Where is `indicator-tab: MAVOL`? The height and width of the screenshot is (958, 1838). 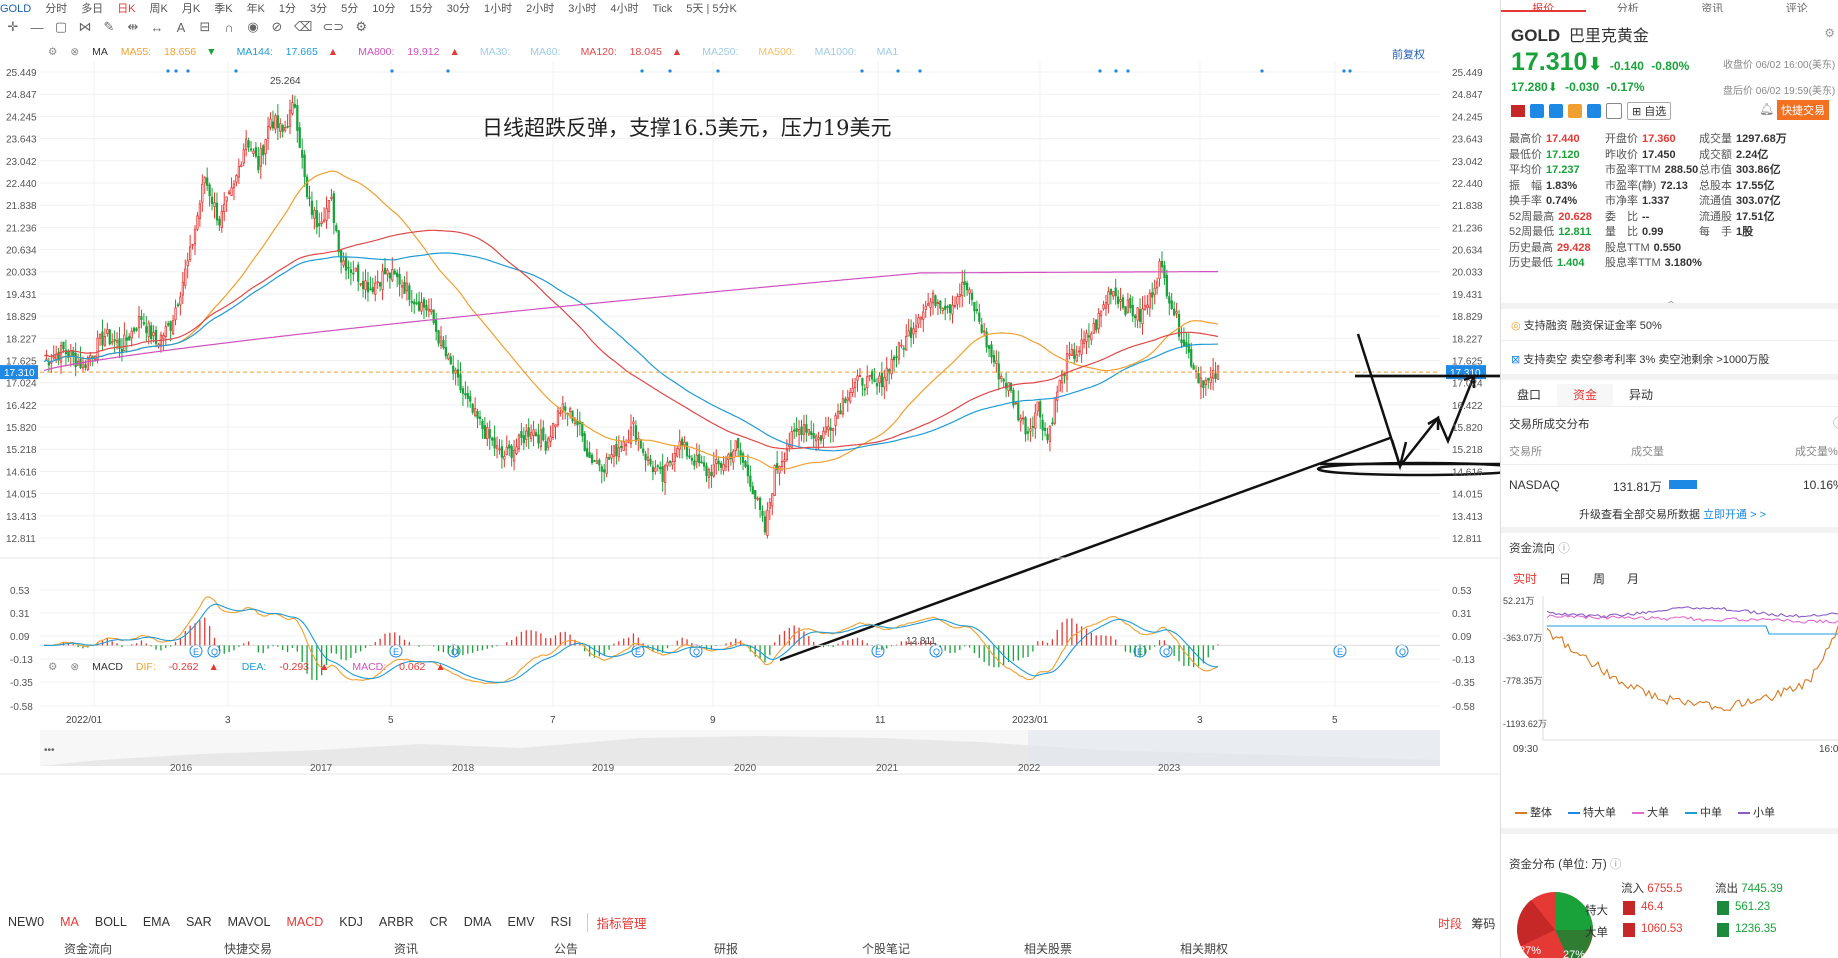 indicator-tab: MAVOL is located at coordinates (249, 922).